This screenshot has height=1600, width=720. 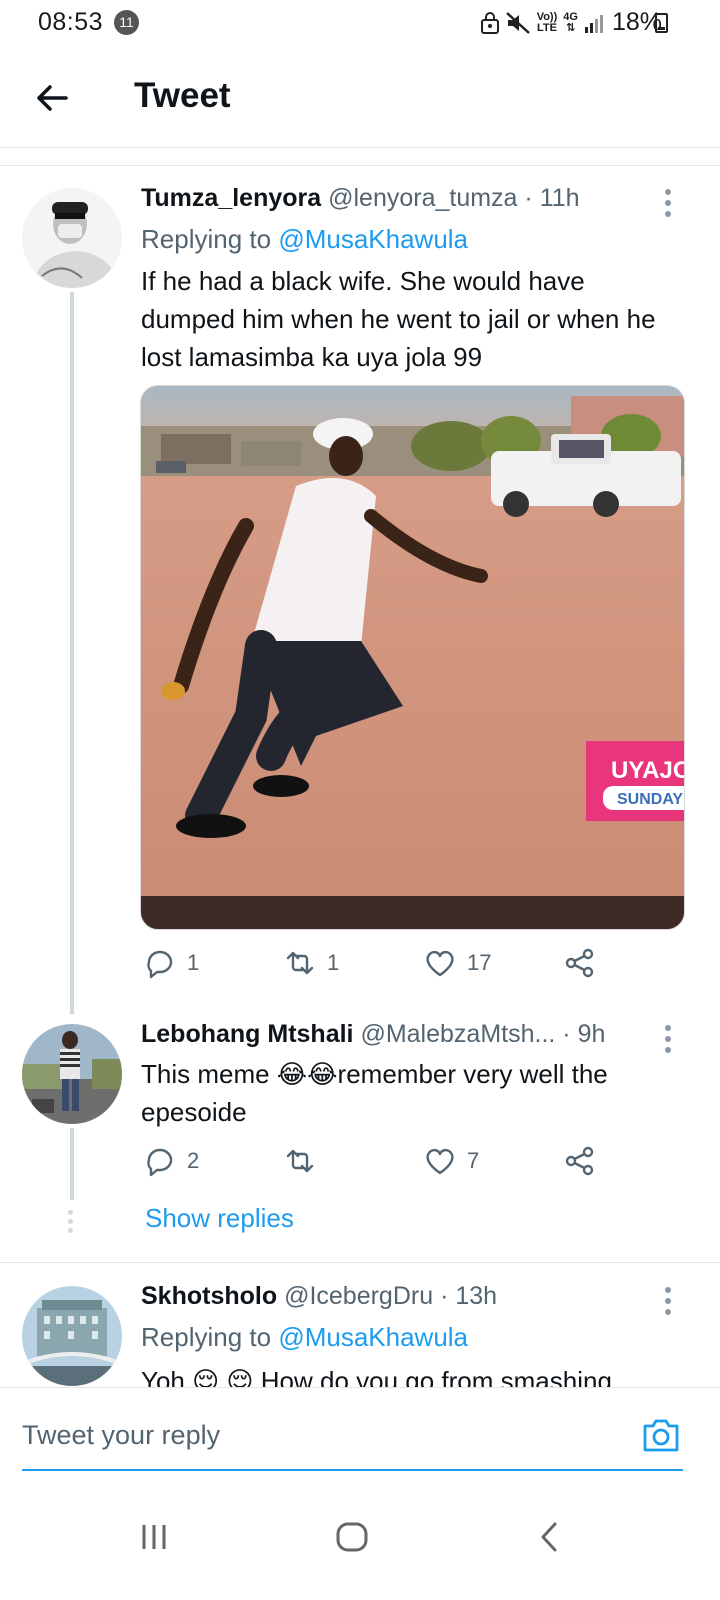 I want to click on network-4g-indicator: 4G ⇅, so click(x=570, y=22).